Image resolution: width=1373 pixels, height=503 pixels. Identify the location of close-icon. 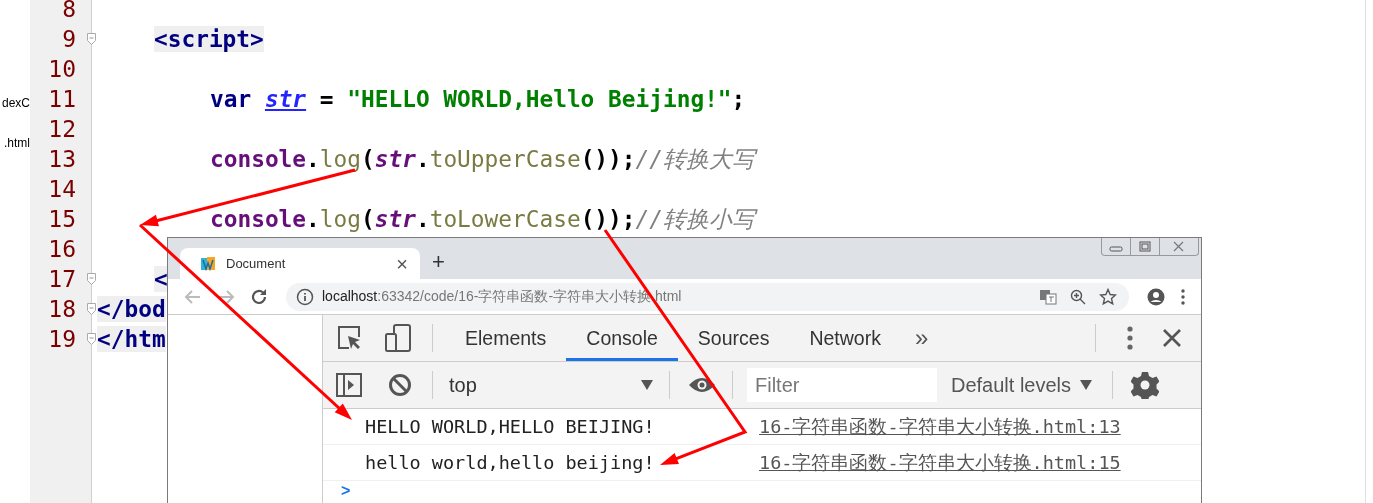
(1172, 338).